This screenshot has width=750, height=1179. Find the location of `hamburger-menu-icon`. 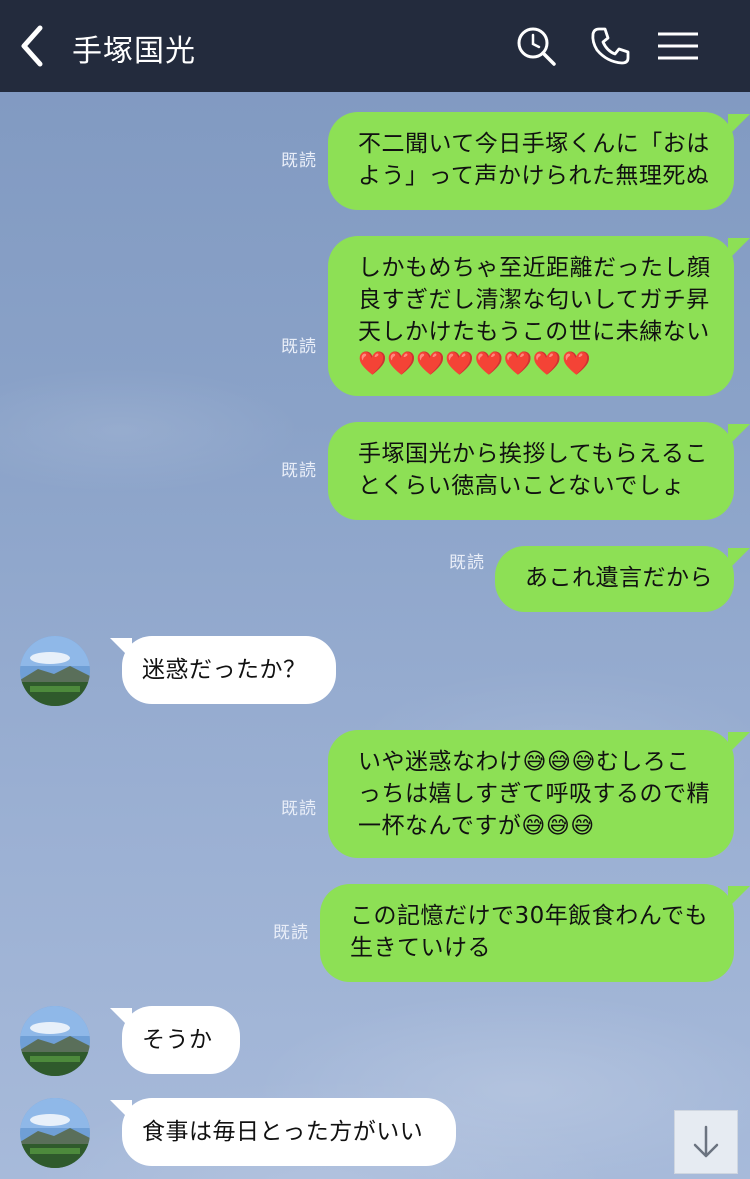

hamburger-menu-icon is located at coordinates (678, 46).